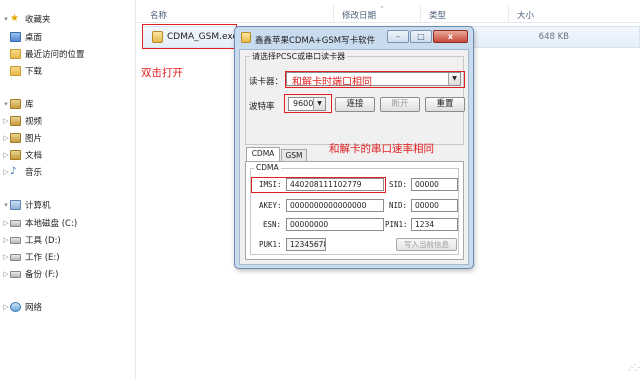  What do you see at coordinates (162, 73) in the screenshot?
I see `annotation-double-click: 双击打开` at bounding box center [162, 73].